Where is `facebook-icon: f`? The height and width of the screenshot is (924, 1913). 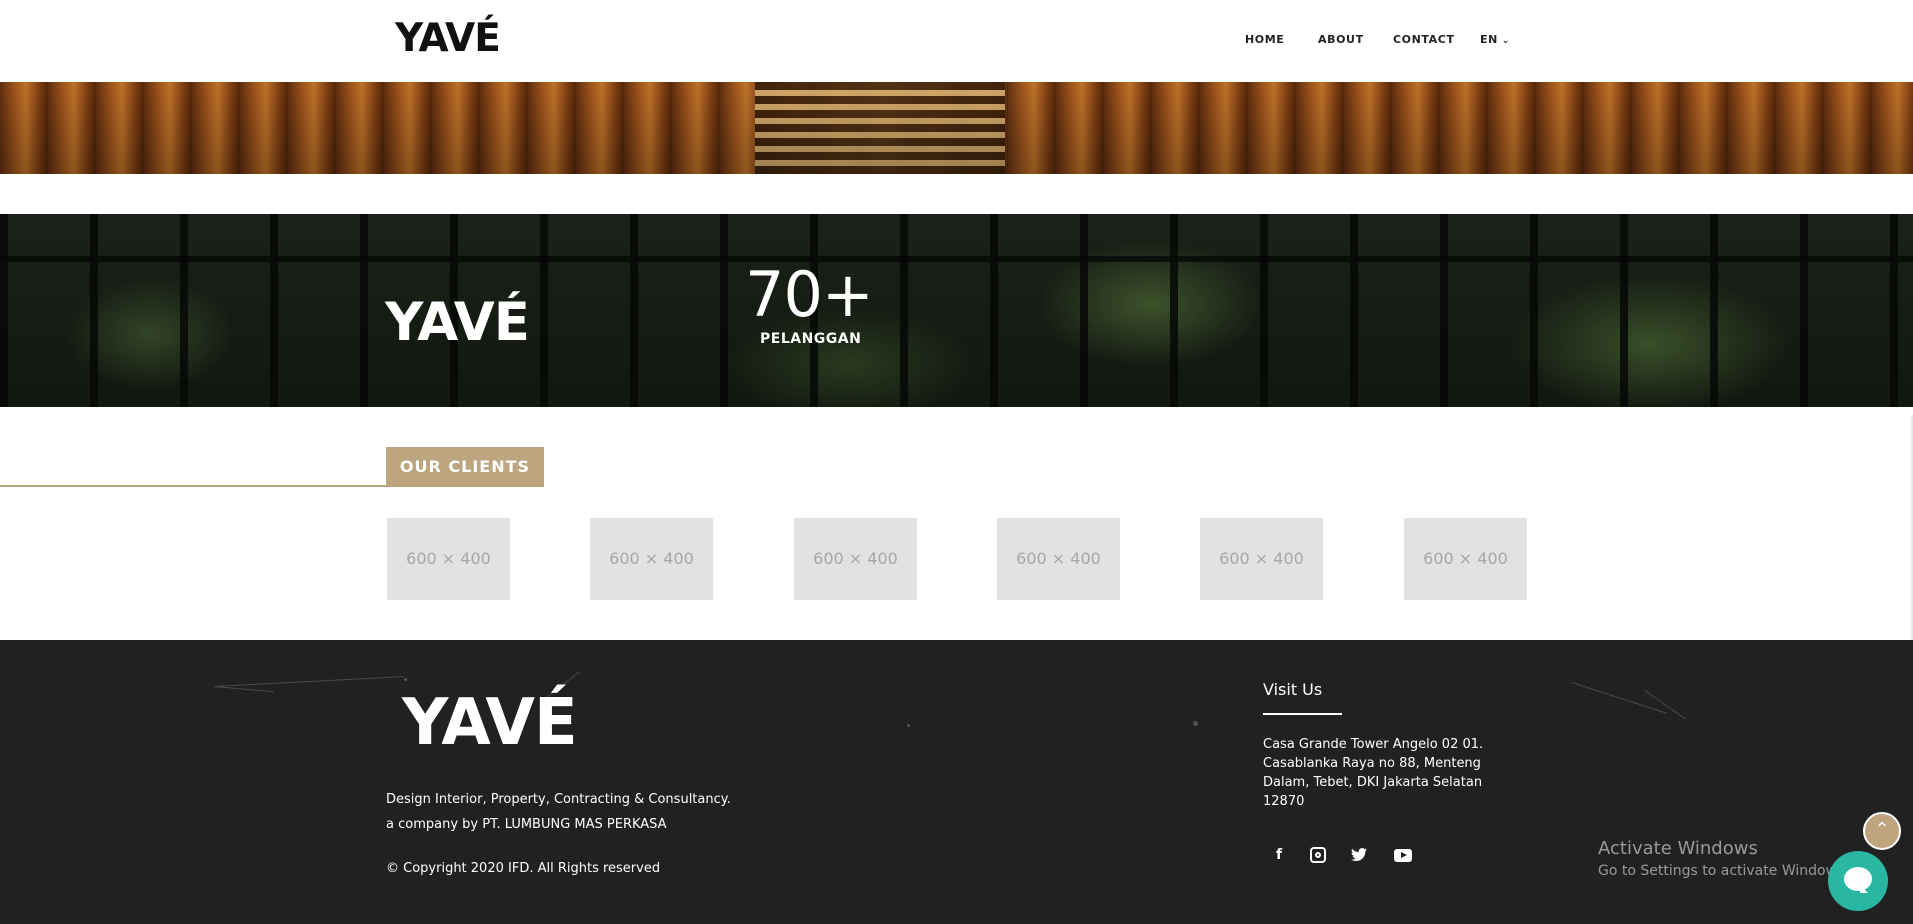
facebook-icon: f is located at coordinates (1279, 855).